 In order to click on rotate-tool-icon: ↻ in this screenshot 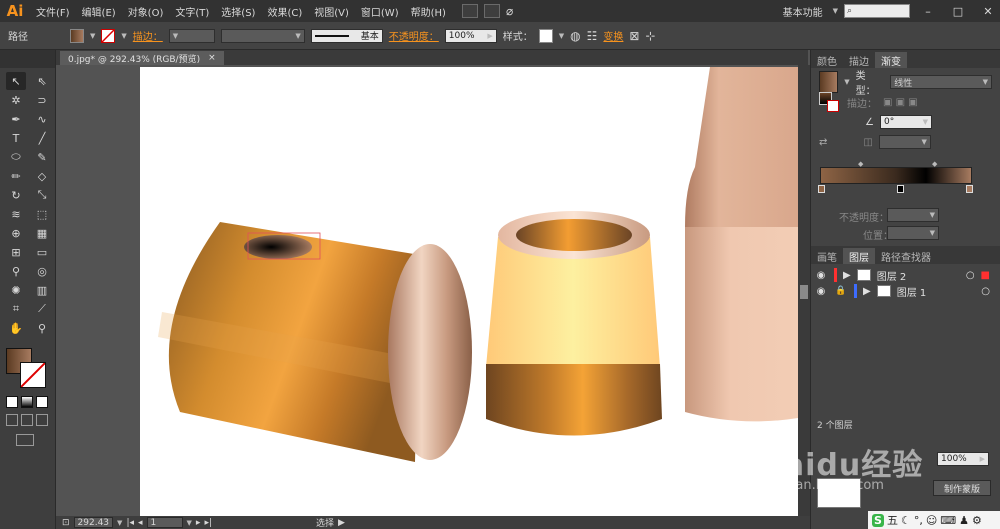, I will do `click(16, 195)`.